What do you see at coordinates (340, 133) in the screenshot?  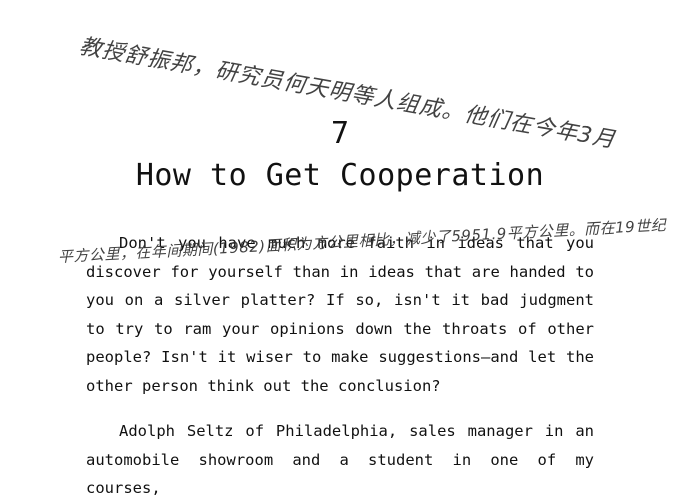 I see `chapter-number: 7` at bounding box center [340, 133].